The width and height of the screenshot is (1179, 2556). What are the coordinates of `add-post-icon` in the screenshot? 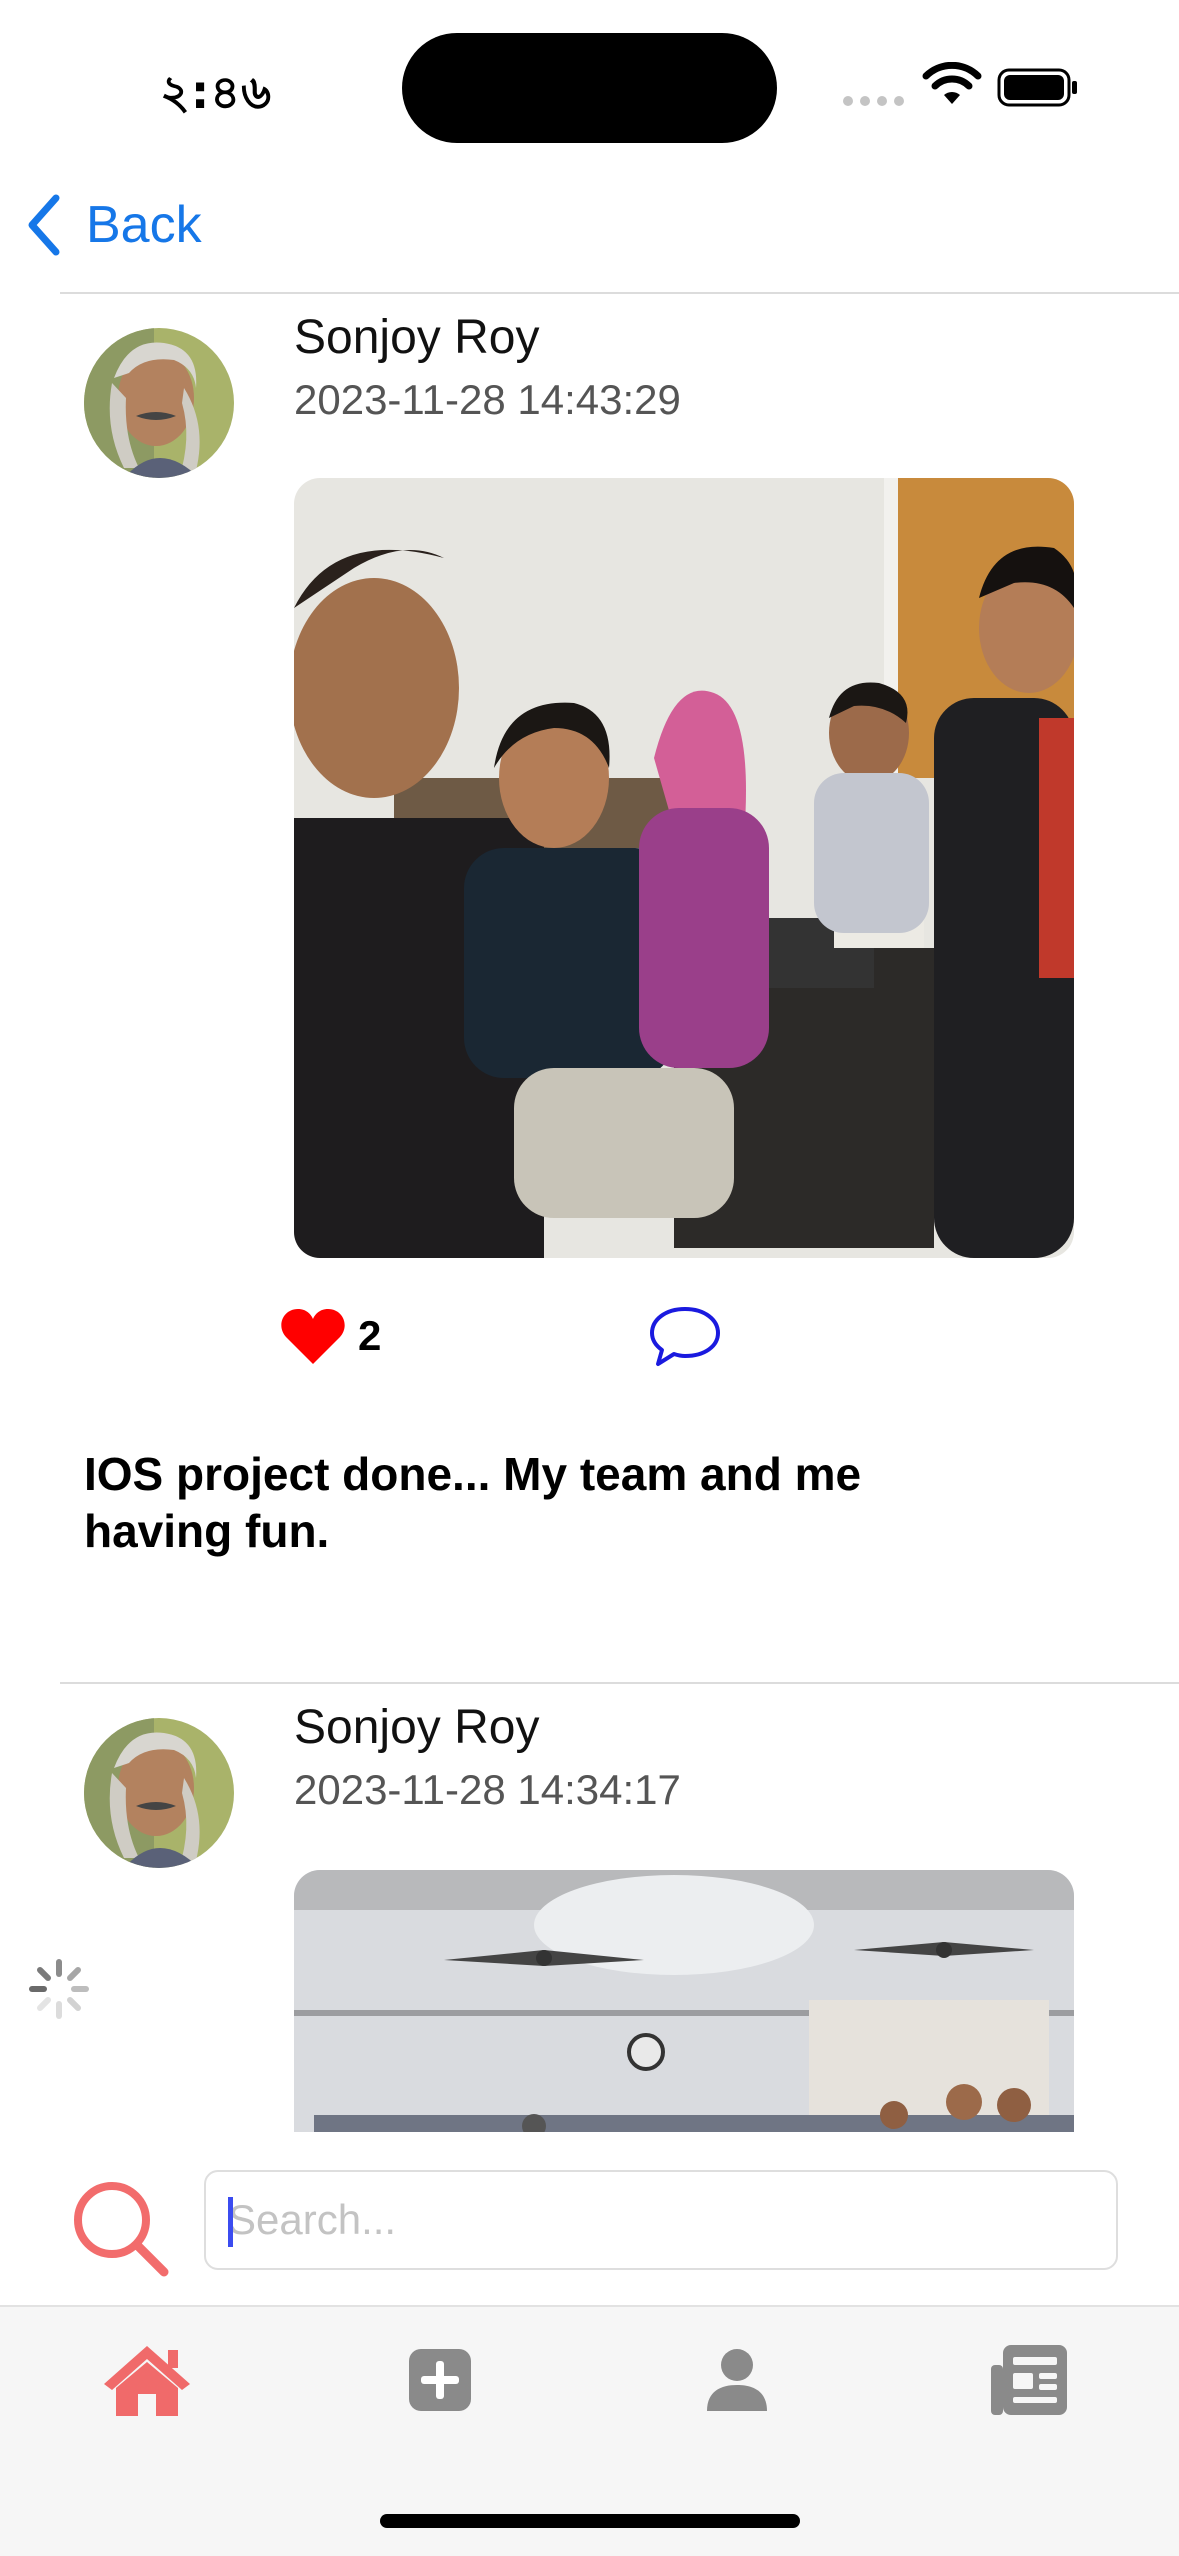 It's located at (440, 2380).